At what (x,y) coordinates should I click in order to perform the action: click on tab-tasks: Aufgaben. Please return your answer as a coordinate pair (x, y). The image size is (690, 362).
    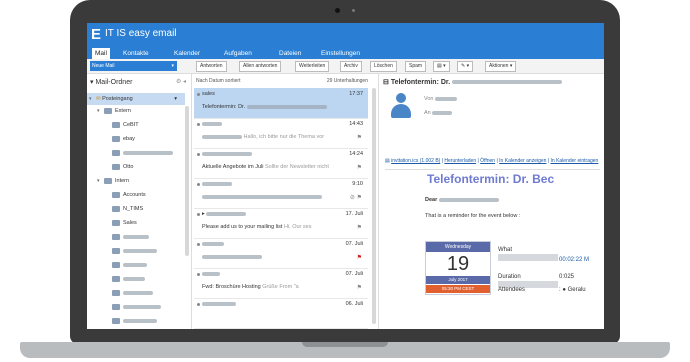
    Looking at the image, I should click on (238, 53).